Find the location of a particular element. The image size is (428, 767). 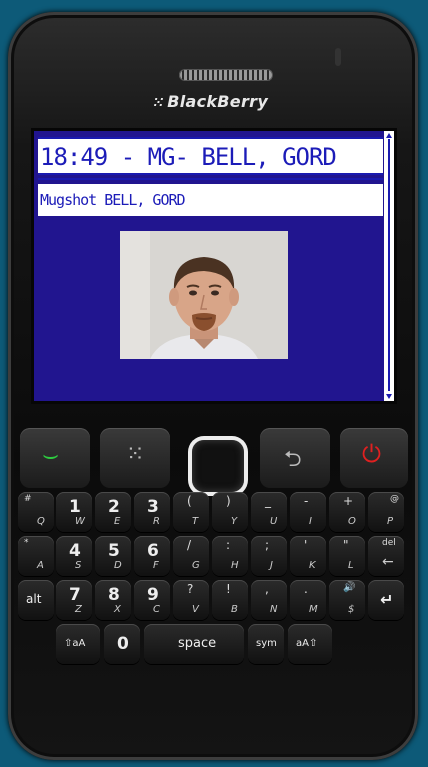

key-e: 2E is located at coordinates (113, 512).